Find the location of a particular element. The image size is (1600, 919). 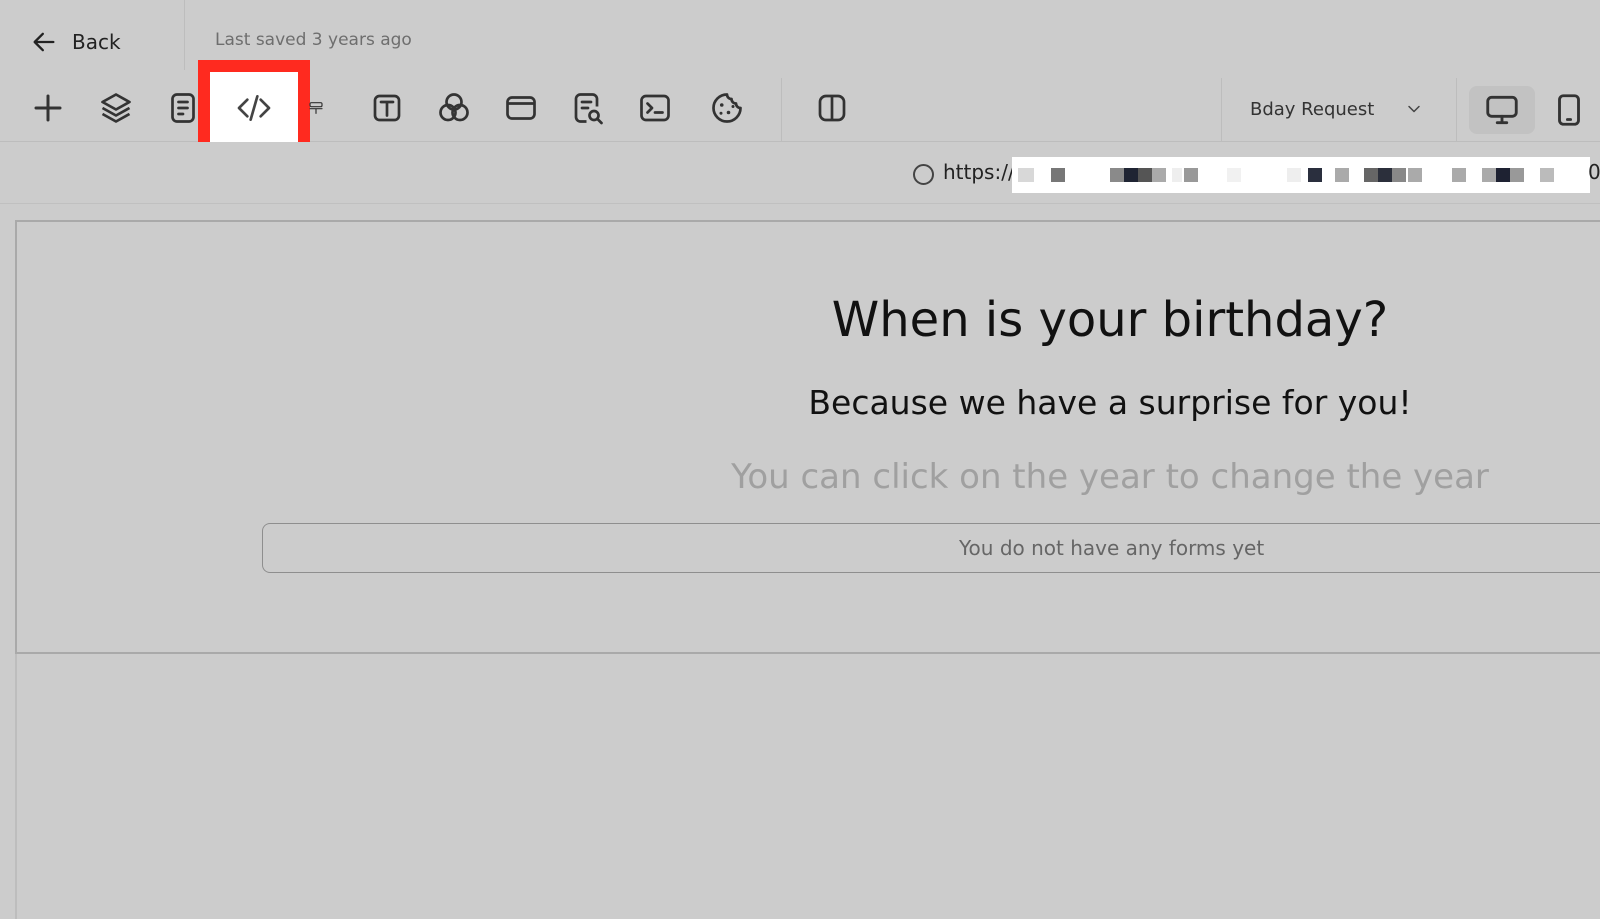

page-subtitle: Because we have a surprise for you! is located at coordinates (800, 402).